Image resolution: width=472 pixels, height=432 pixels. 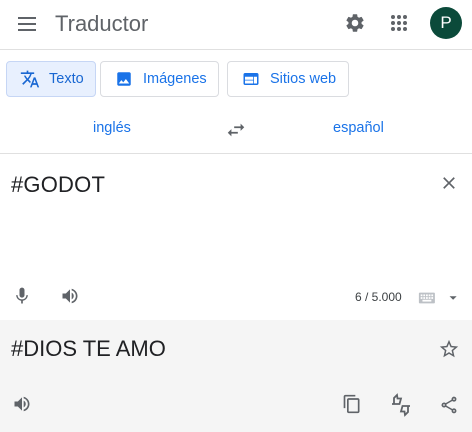 What do you see at coordinates (112, 128) in the screenshot?
I see `source-language-button: inglés` at bounding box center [112, 128].